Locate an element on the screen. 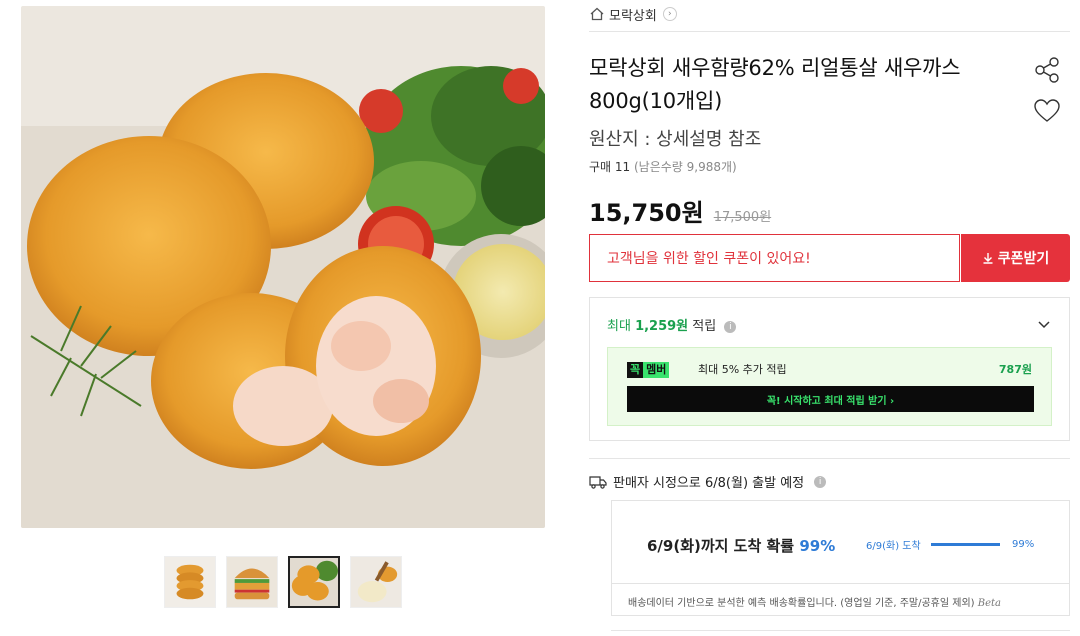 Image resolution: width=1080 pixels, height=636 pixels. coupon-message-text: 고객님을 위한 할인 쿠폰이 있어요! is located at coordinates (709, 259).